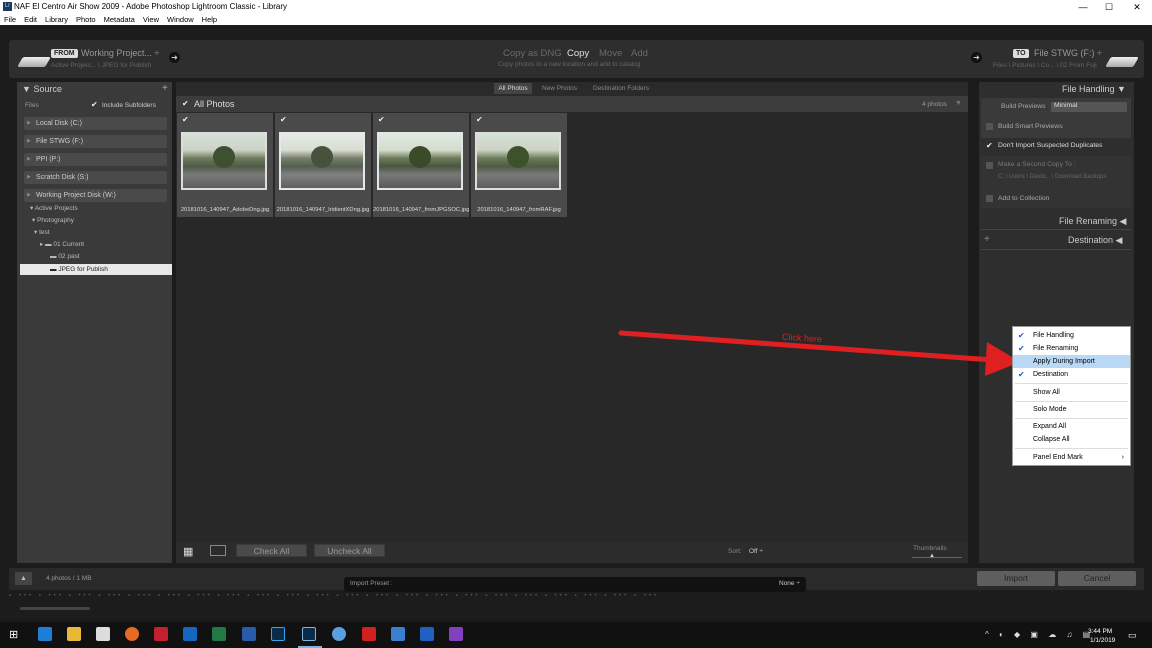 This screenshot has height=648, width=1152. What do you see at coordinates (30, 19) in the screenshot?
I see `menu-edit: Edit` at bounding box center [30, 19].